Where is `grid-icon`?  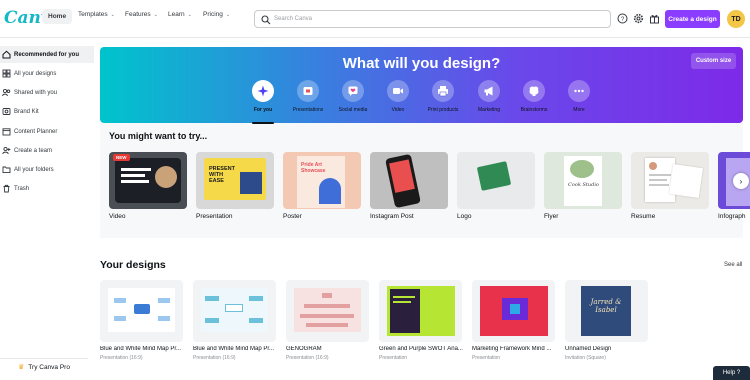
grid-icon is located at coordinates (6, 73).